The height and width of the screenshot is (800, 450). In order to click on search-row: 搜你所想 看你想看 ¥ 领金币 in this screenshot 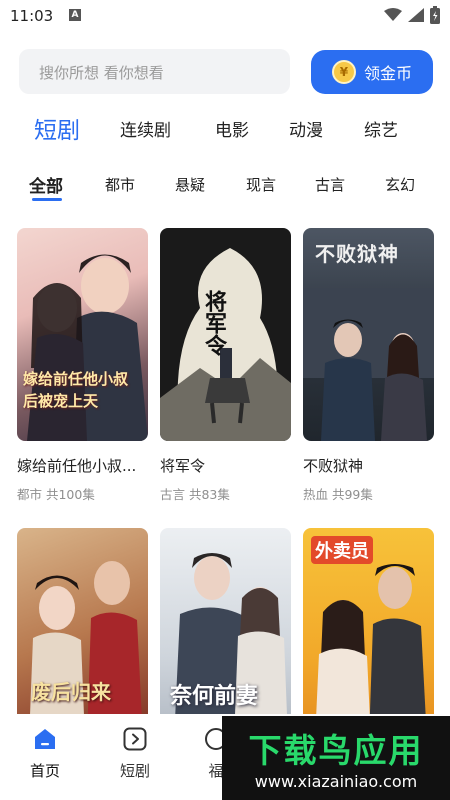, I will do `click(227, 72)`.